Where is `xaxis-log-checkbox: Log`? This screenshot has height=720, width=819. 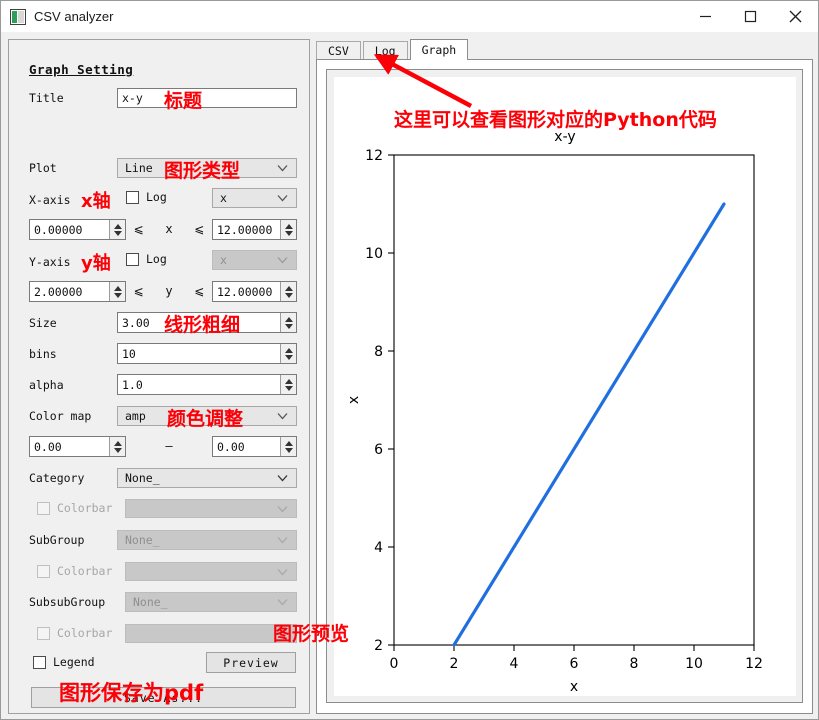 xaxis-log-checkbox: Log is located at coordinates (146, 197).